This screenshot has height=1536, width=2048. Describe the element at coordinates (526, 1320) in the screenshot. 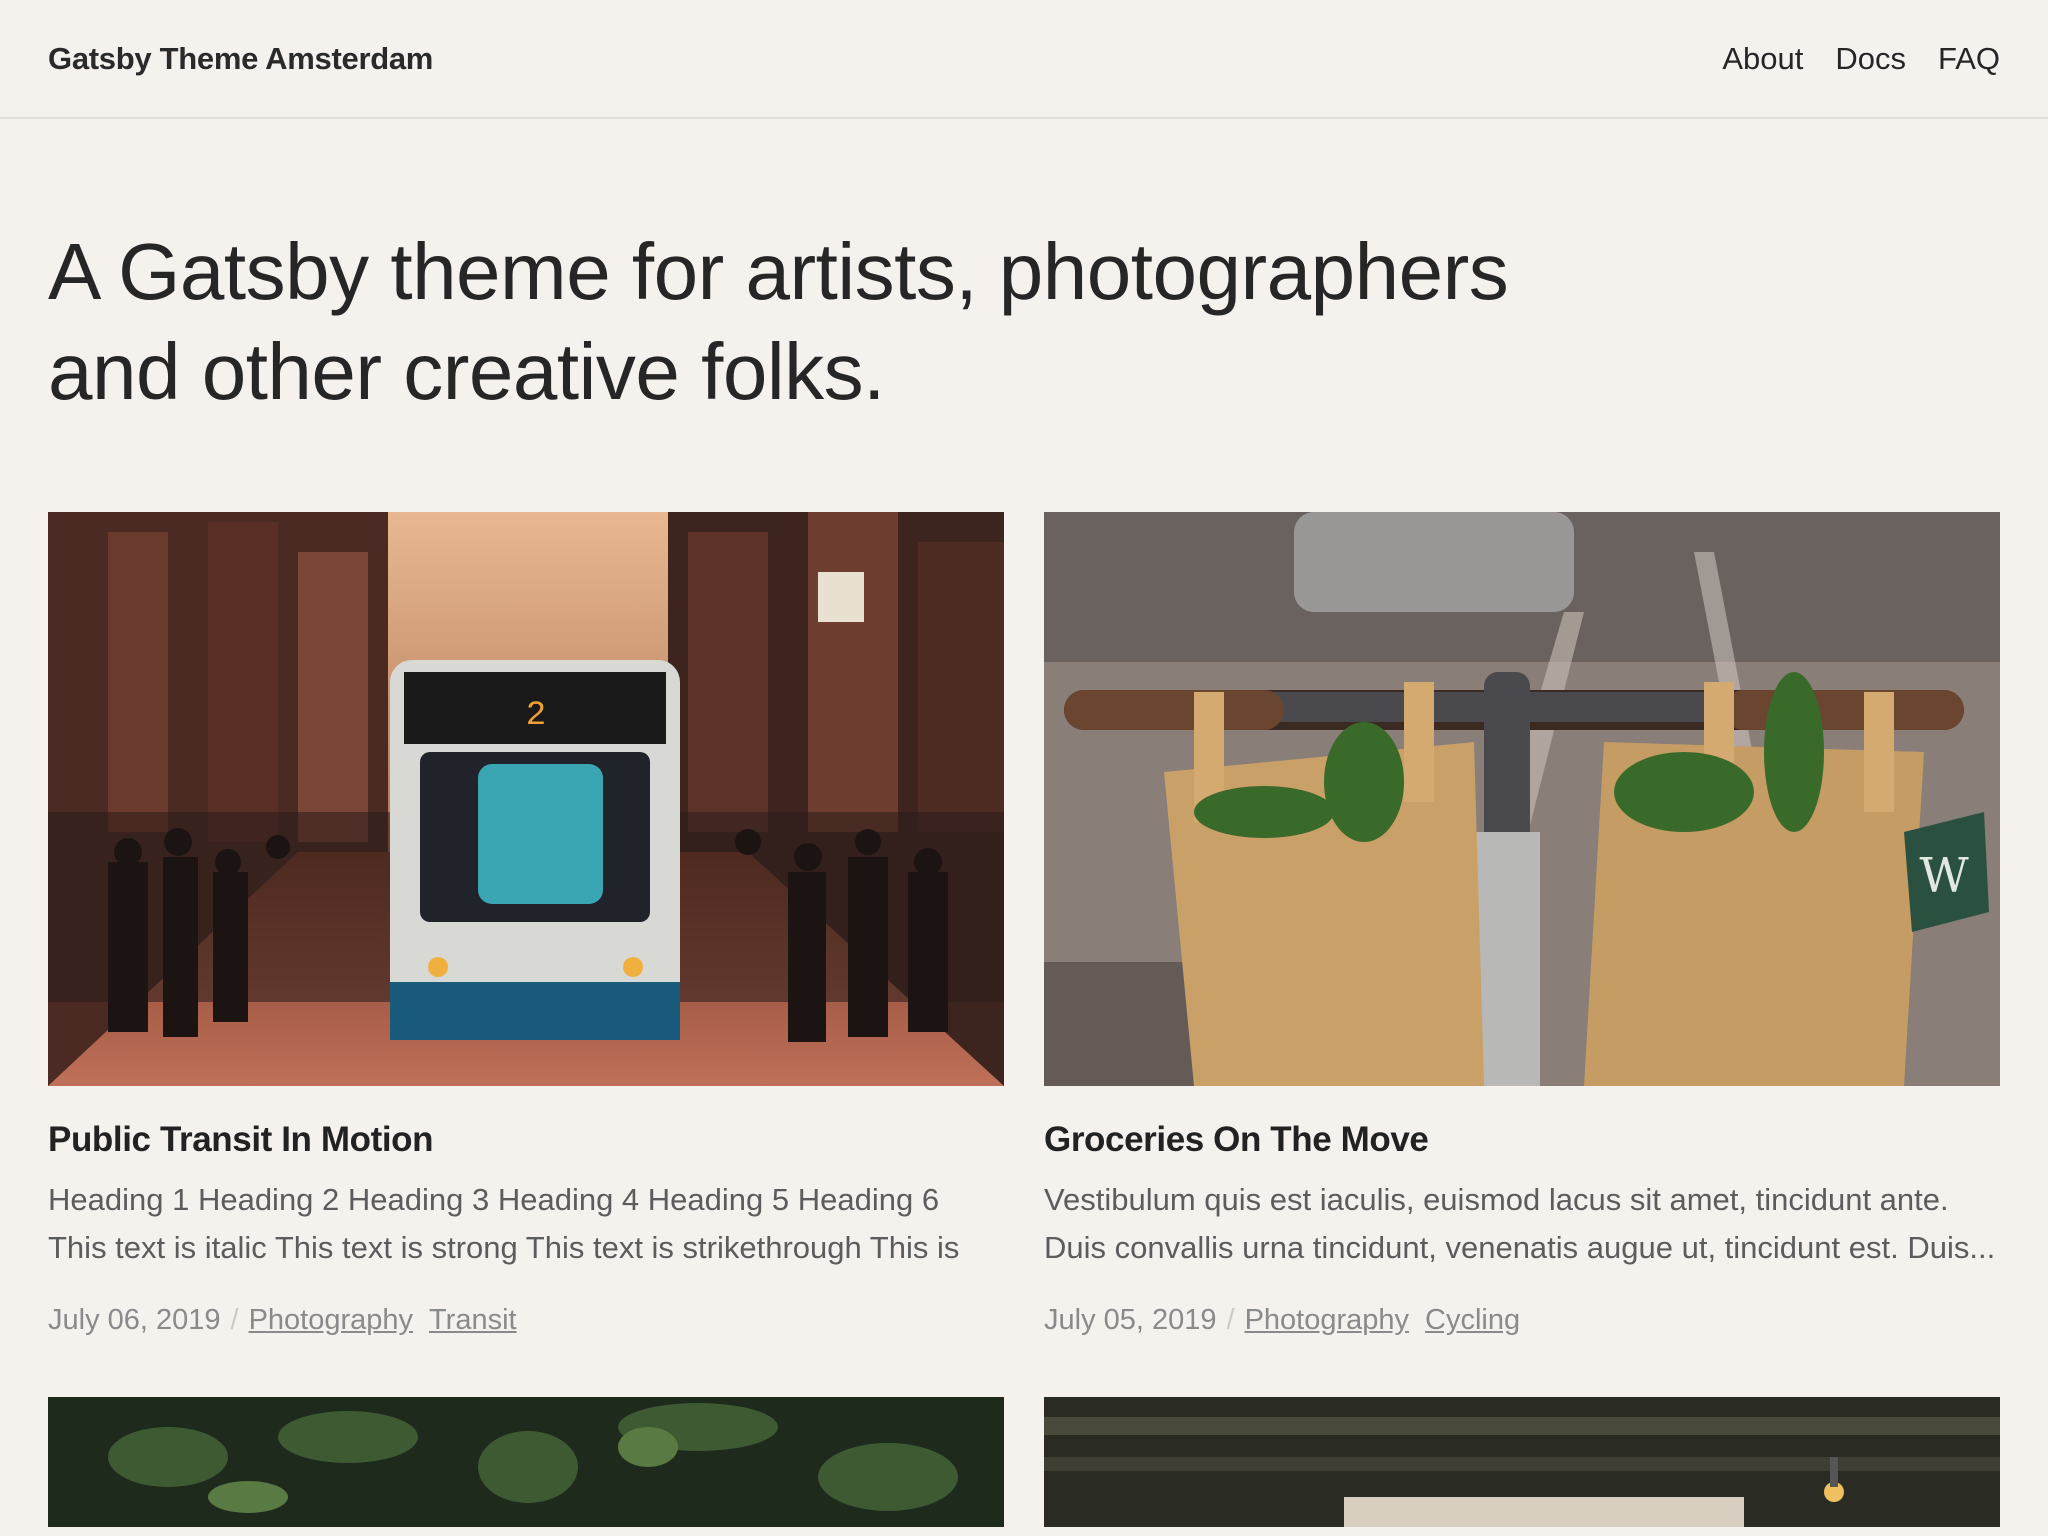

I see `post-meta: July 06, 2019 / Photography Transit` at that location.